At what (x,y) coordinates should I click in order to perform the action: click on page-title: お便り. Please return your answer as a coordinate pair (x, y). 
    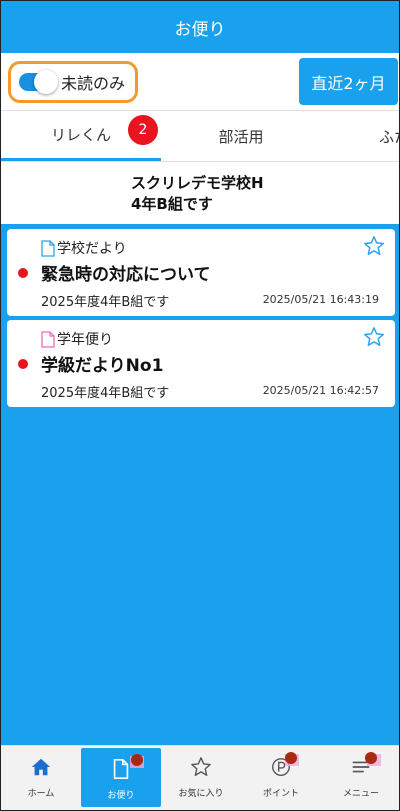
    Looking at the image, I should click on (200, 29).